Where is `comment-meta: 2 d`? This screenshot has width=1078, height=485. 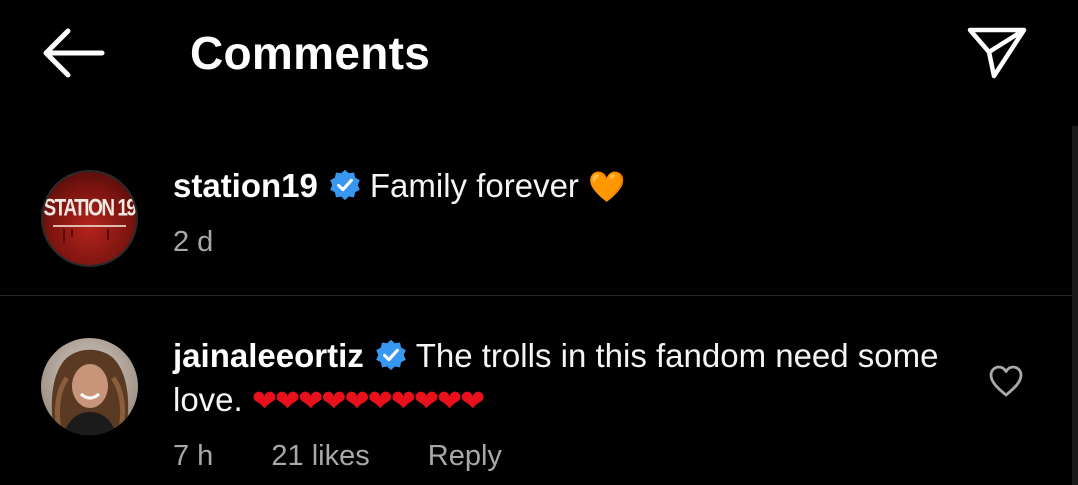 comment-meta: 2 d is located at coordinates (218, 242).